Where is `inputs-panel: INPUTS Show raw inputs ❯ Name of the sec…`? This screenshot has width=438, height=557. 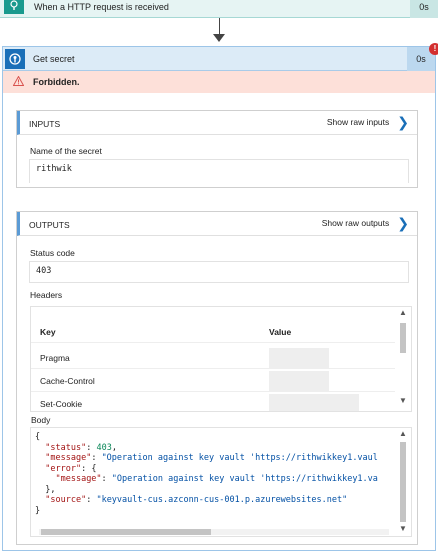
inputs-panel: INPUTS Show raw inputs ❯ Name of the sec… is located at coordinates (217, 149).